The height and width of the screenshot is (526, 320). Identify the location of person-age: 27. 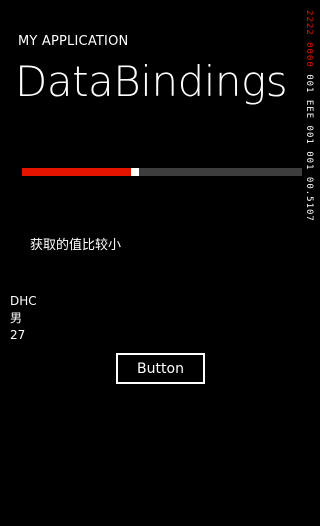
(18, 335).